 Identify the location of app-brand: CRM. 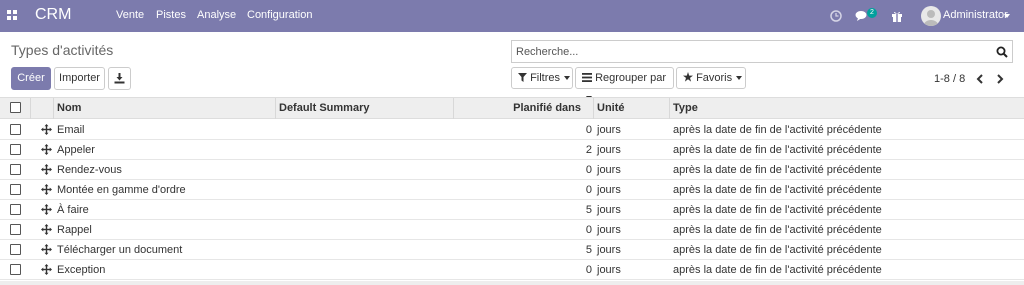
(53, 15).